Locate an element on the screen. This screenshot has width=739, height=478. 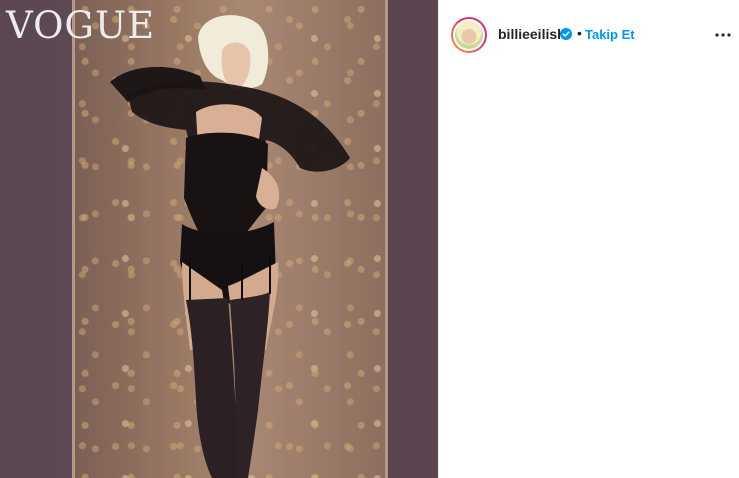
avatar-image is located at coordinates (469, 35).